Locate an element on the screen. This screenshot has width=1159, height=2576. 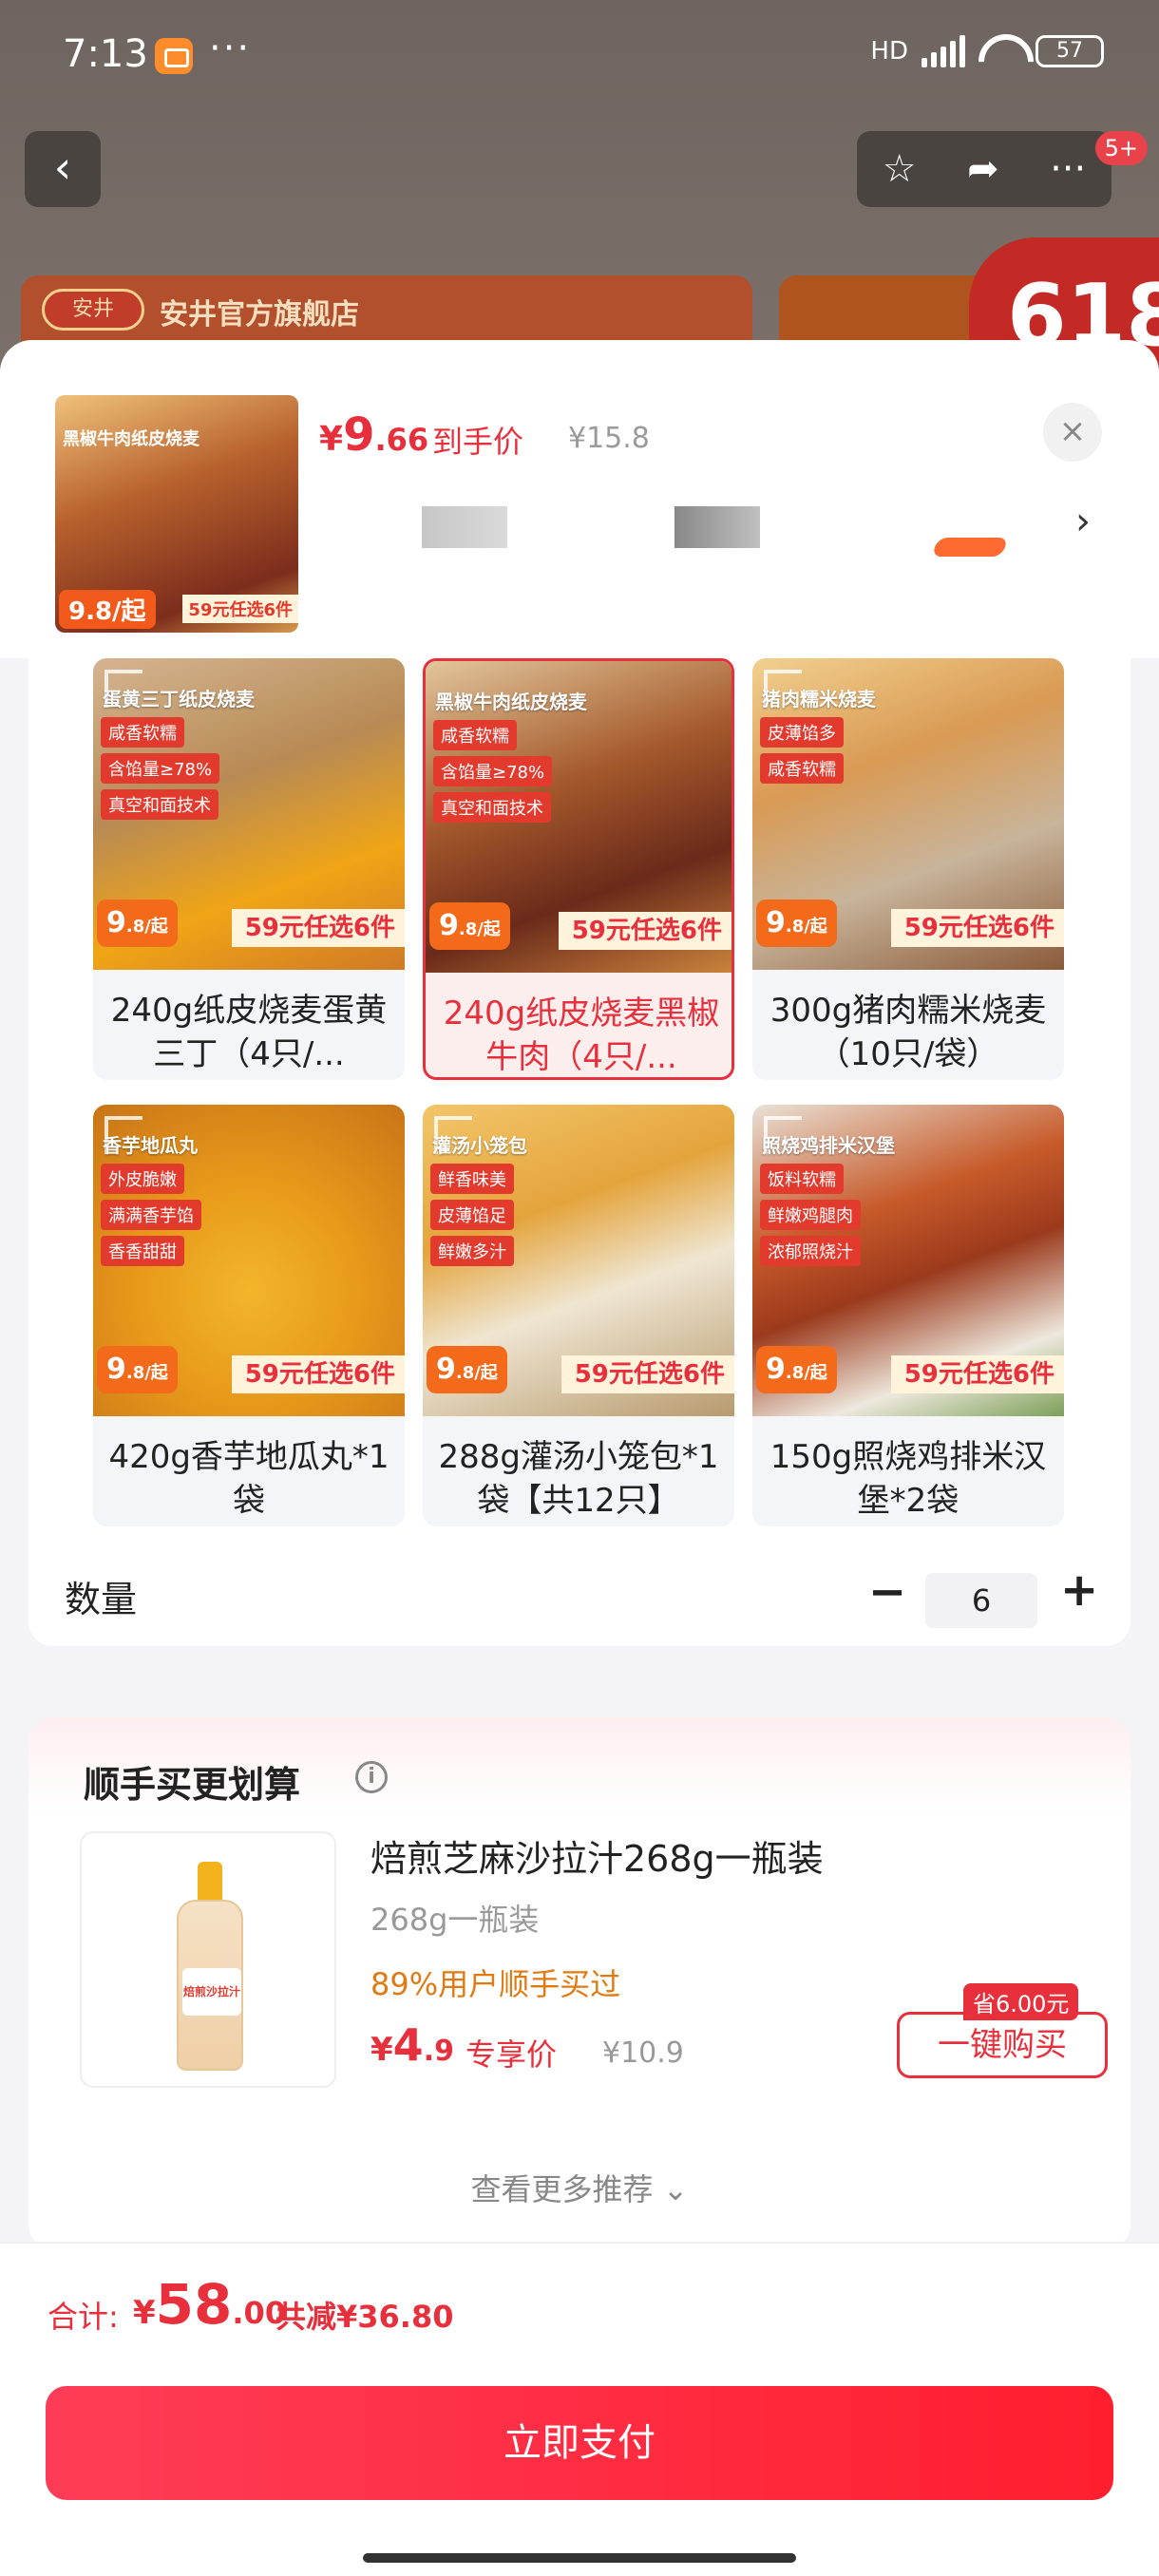
variant-tag: 鲜香味美 is located at coordinates (472, 1179).